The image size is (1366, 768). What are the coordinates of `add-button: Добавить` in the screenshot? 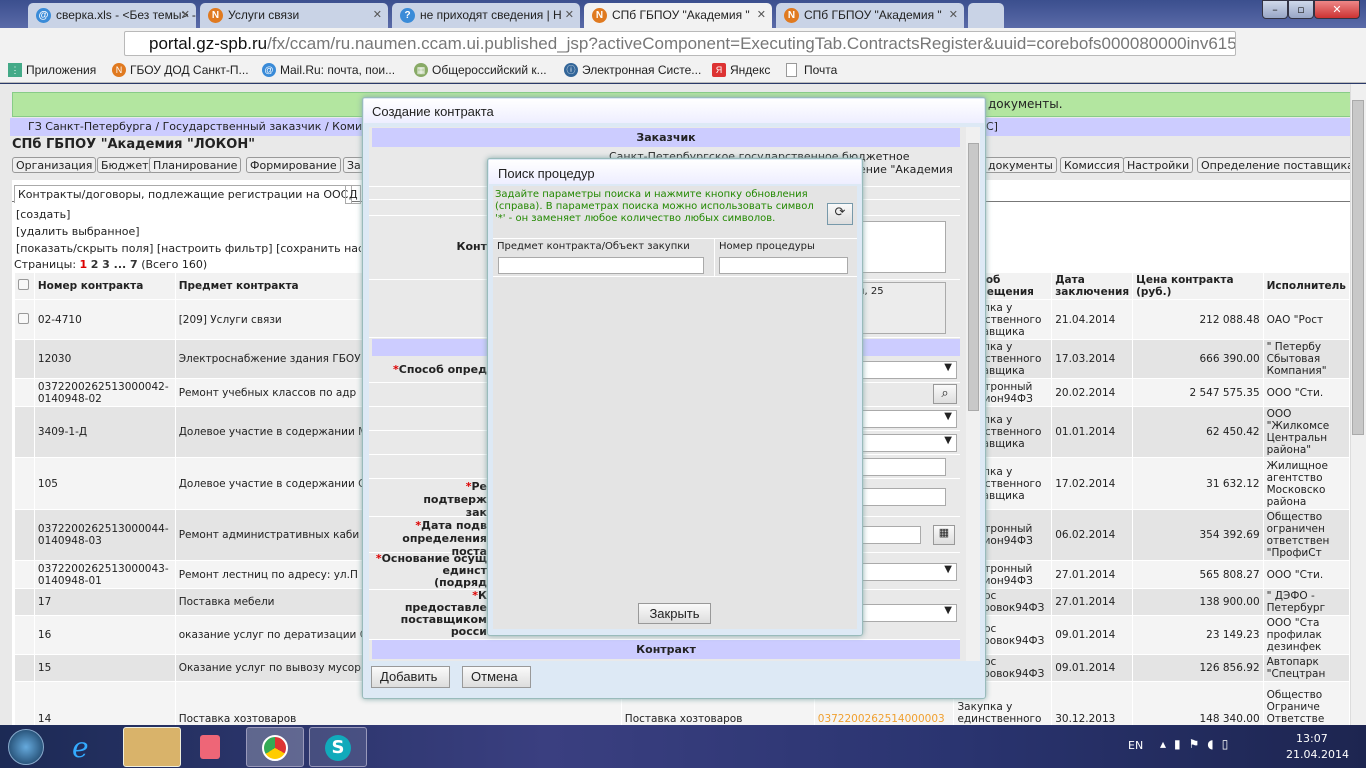 It's located at (410, 677).